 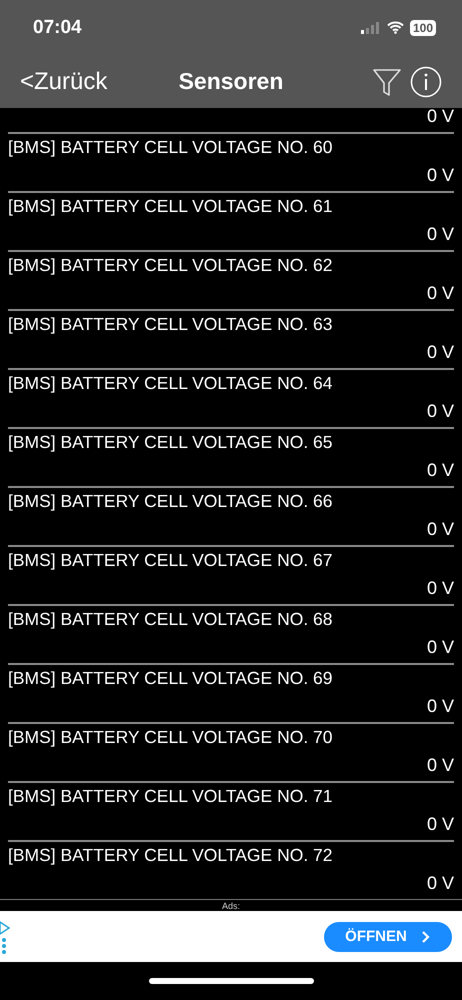 I want to click on sensor-name: [BMS] BATTERY CELL VOLTAGE NO. 71, so click(x=171, y=796).